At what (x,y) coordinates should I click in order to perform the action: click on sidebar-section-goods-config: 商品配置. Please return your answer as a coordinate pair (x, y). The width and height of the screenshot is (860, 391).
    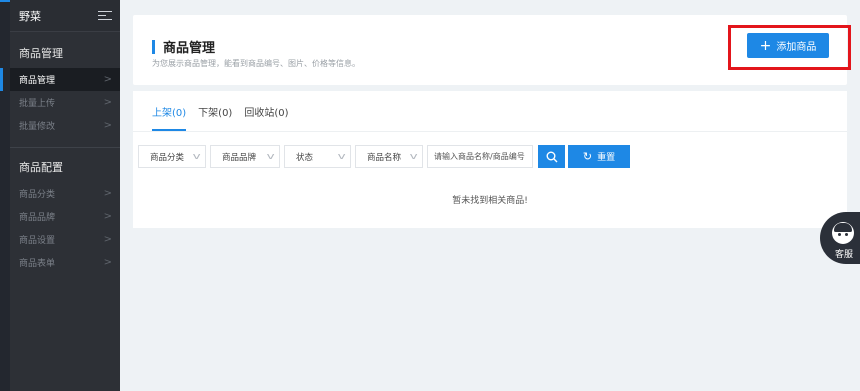
    Looking at the image, I should click on (65, 167).